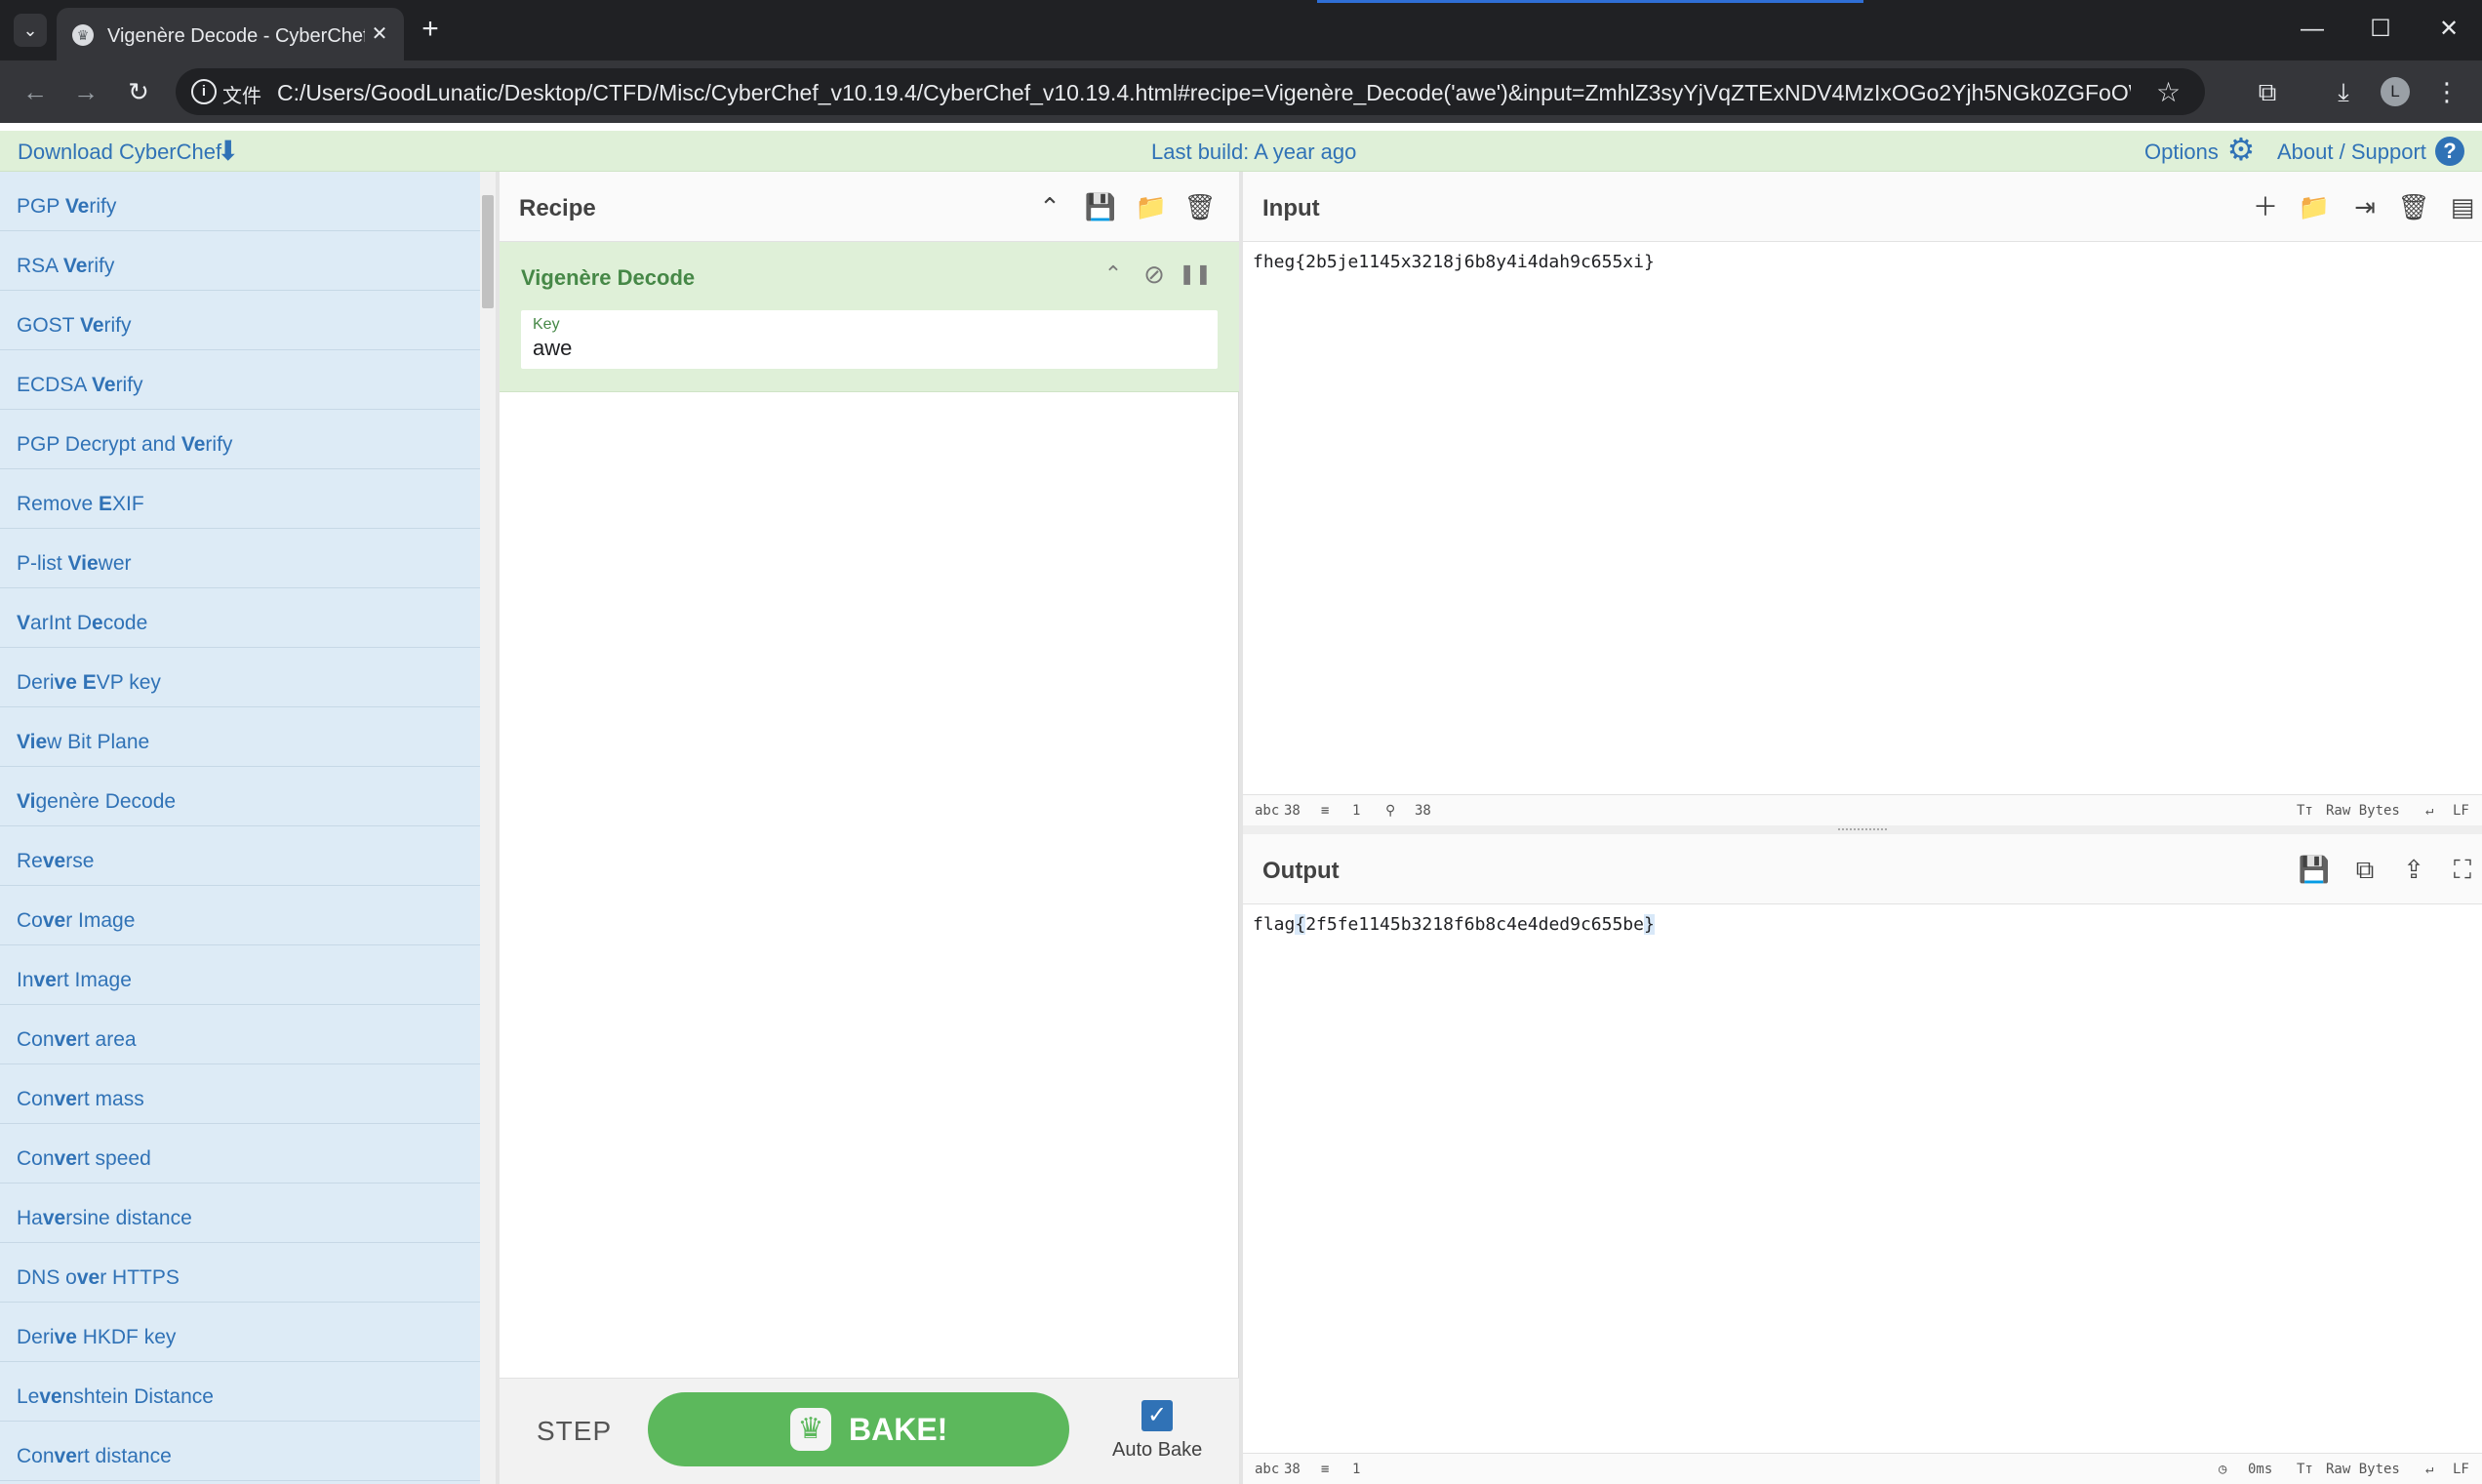  What do you see at coordinates (86, 91) in the screenshot?
I see `forward-arrow-icon: →` at bounding box center [86, 91].